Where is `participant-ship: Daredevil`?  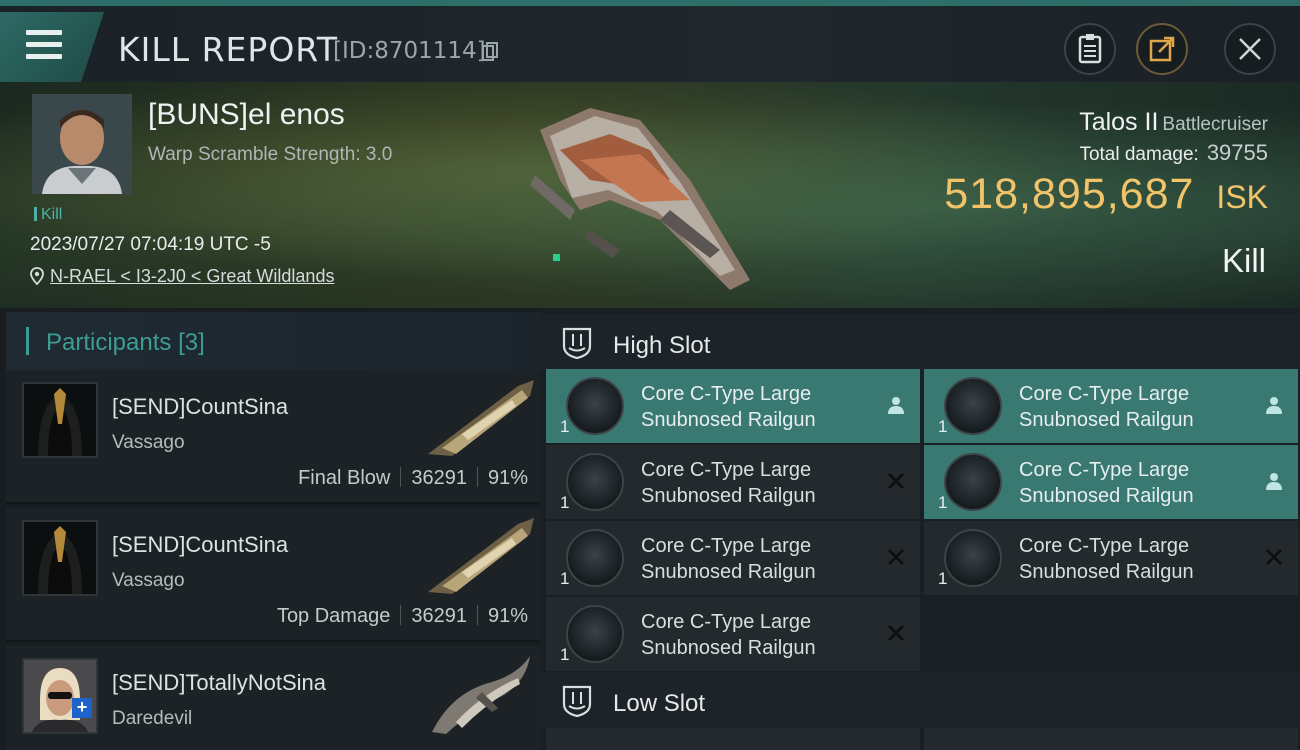 participant-ship: Daredevil is located at coordinates (152, 718).